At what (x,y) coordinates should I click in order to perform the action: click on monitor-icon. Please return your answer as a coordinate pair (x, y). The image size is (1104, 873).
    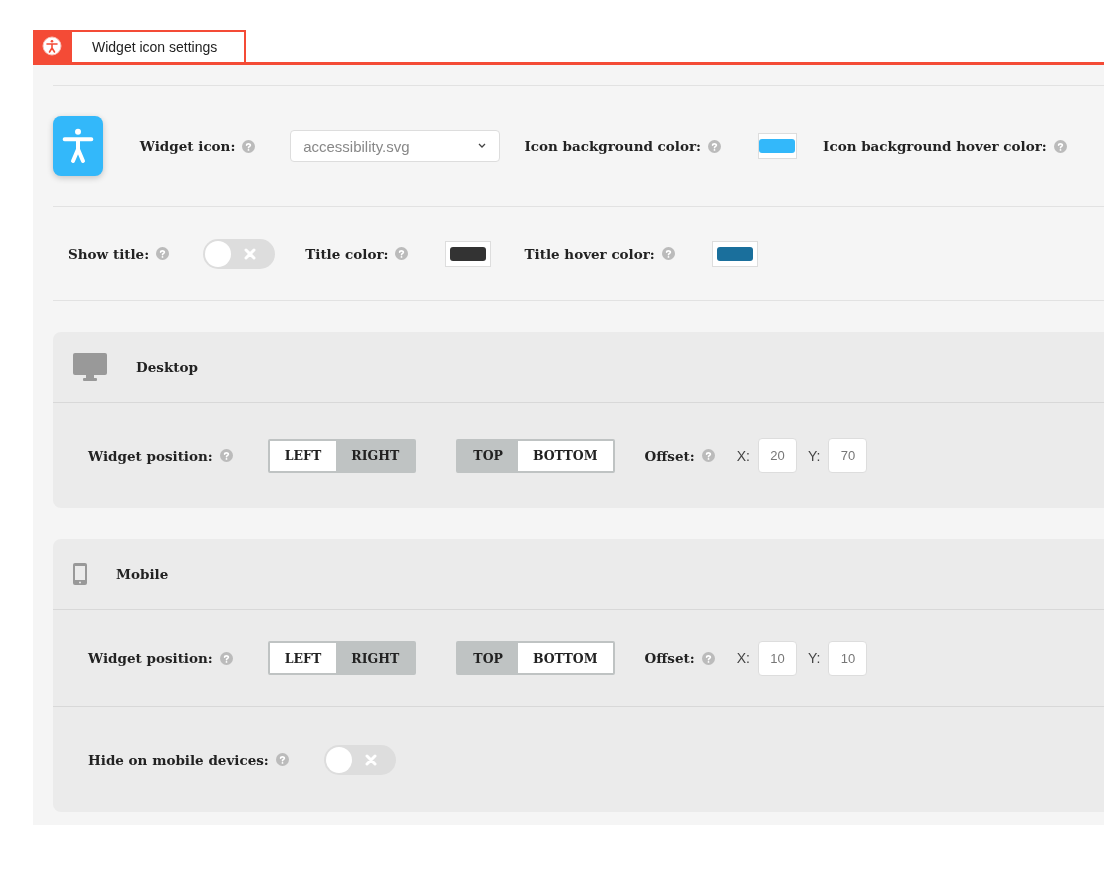
    Looking at the image, I should click on (90, 367).